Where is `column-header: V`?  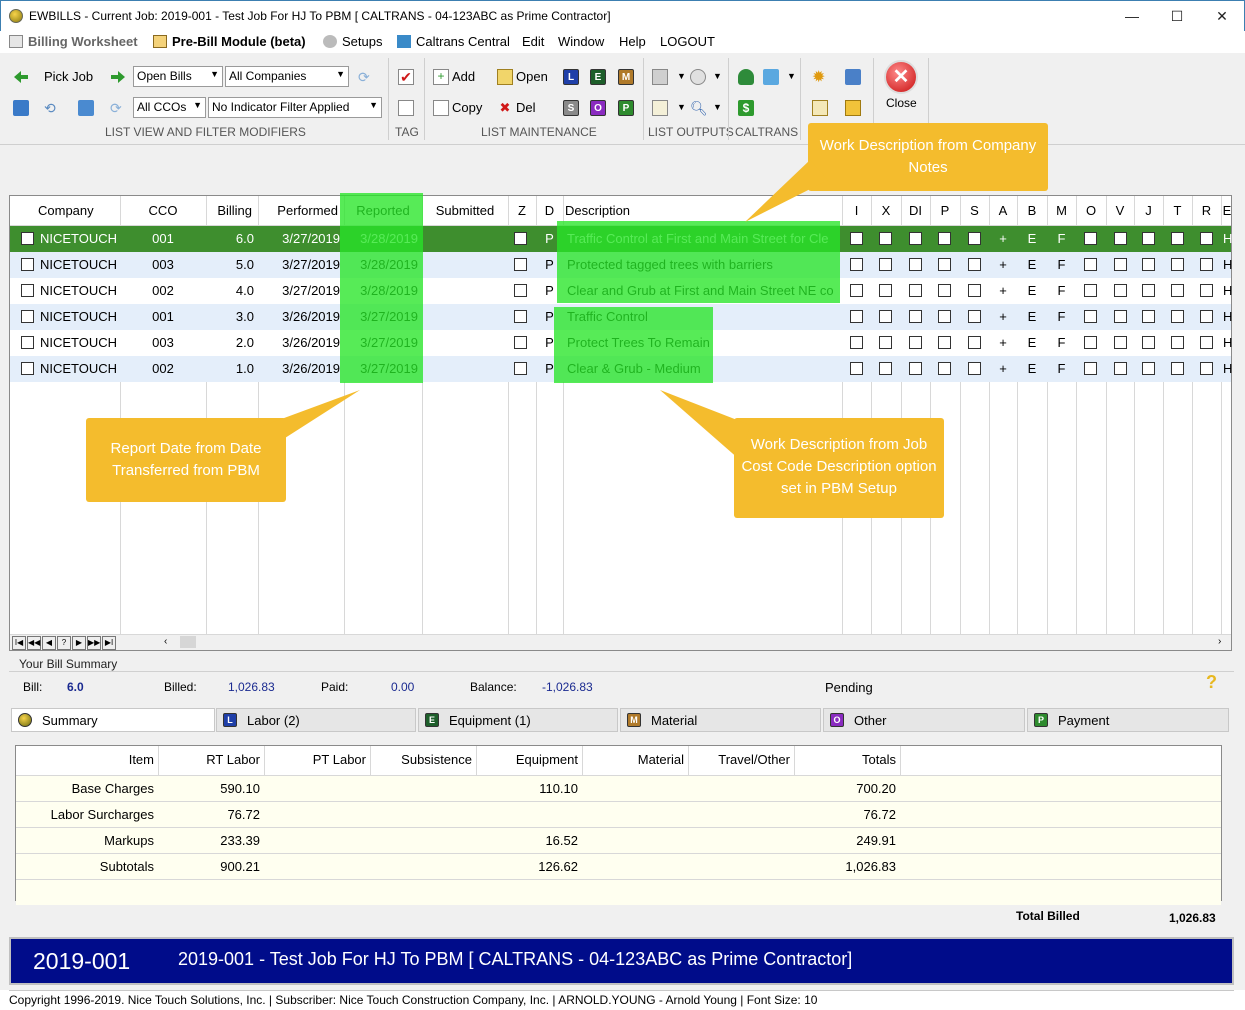
column-header: V is located at coordinates (1120, 211).